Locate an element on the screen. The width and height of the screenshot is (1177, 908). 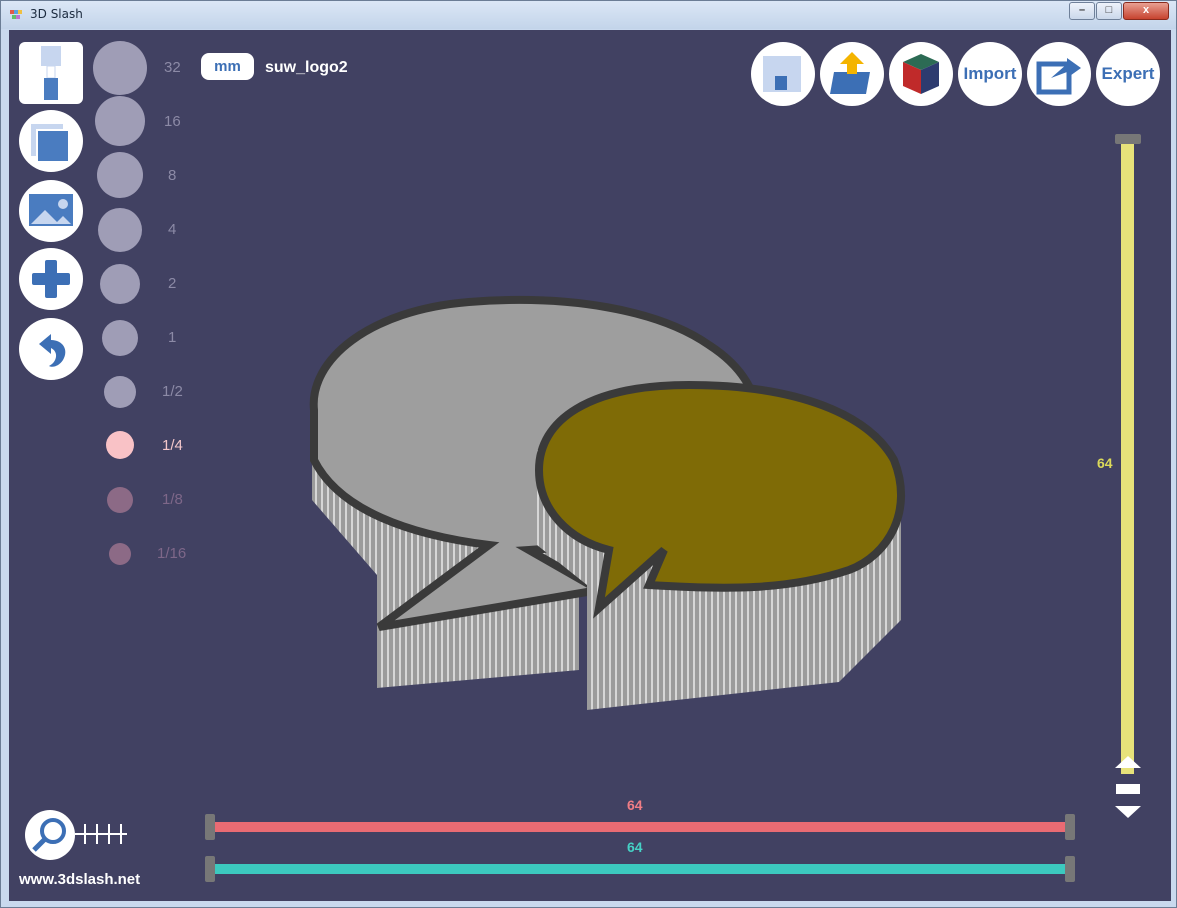
teal-slider is located at coordinates (640, 869).